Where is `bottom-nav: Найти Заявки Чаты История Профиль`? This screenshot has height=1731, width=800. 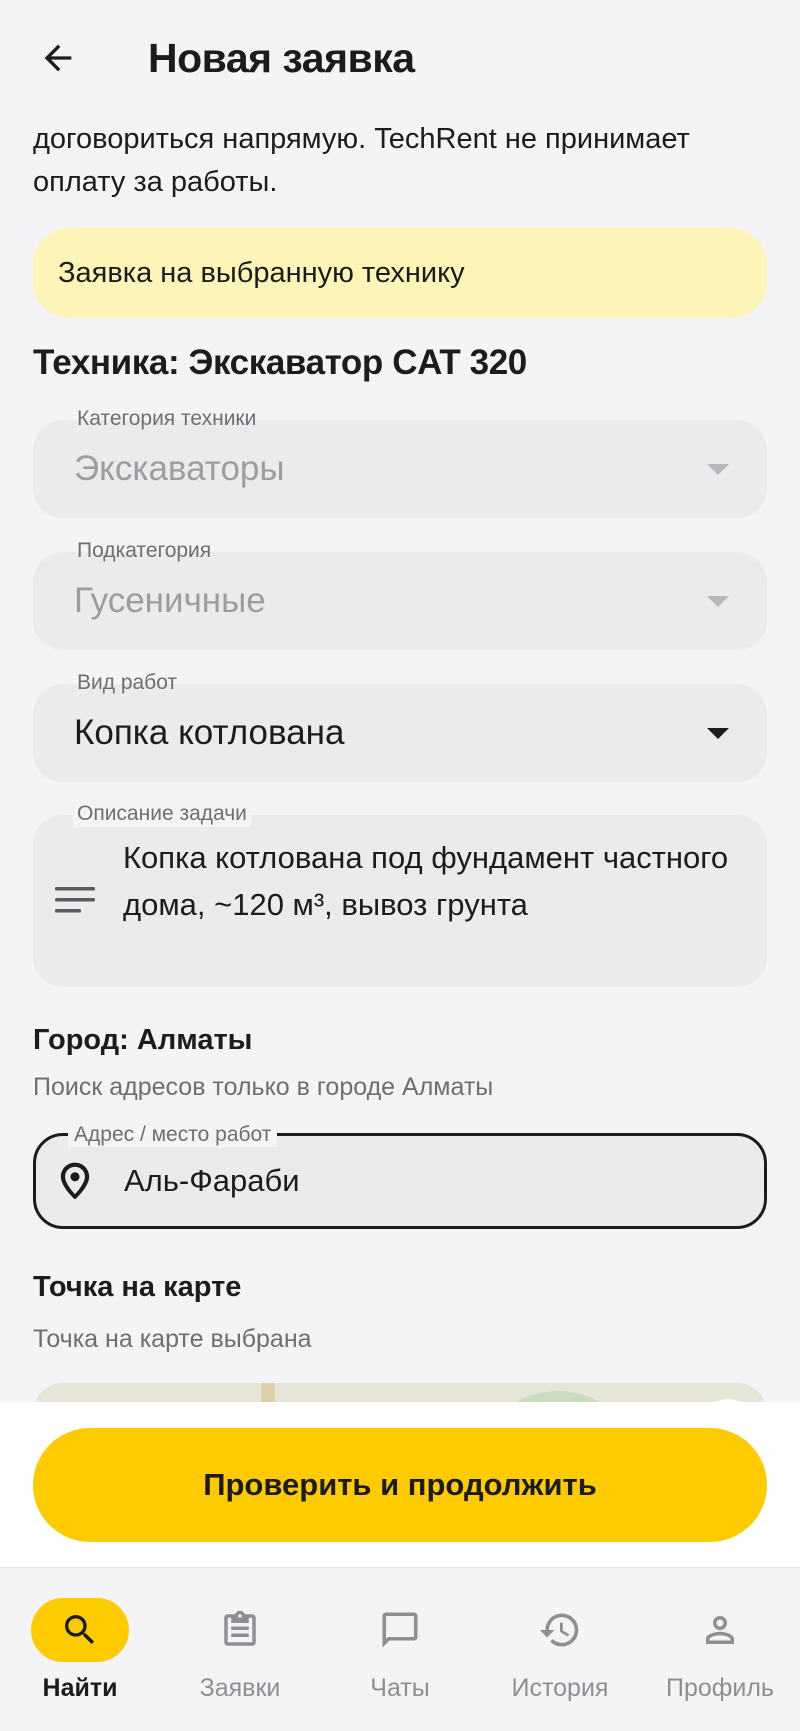 bottom-nav: Найти Заявки Чаты История Профиль is located at coordinates (400, 1649).